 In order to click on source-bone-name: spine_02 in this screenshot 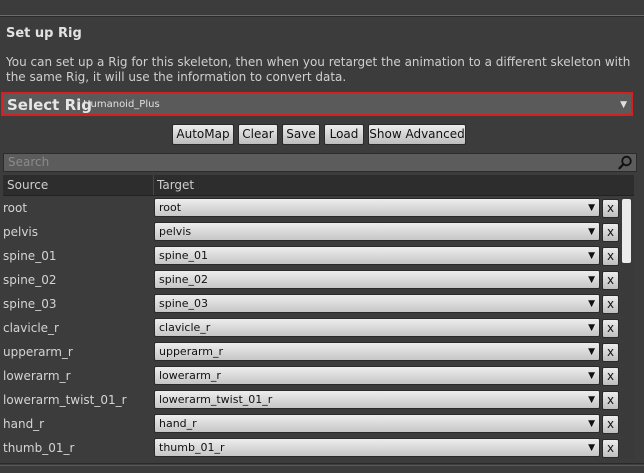, I will do `click(30, 280)`.